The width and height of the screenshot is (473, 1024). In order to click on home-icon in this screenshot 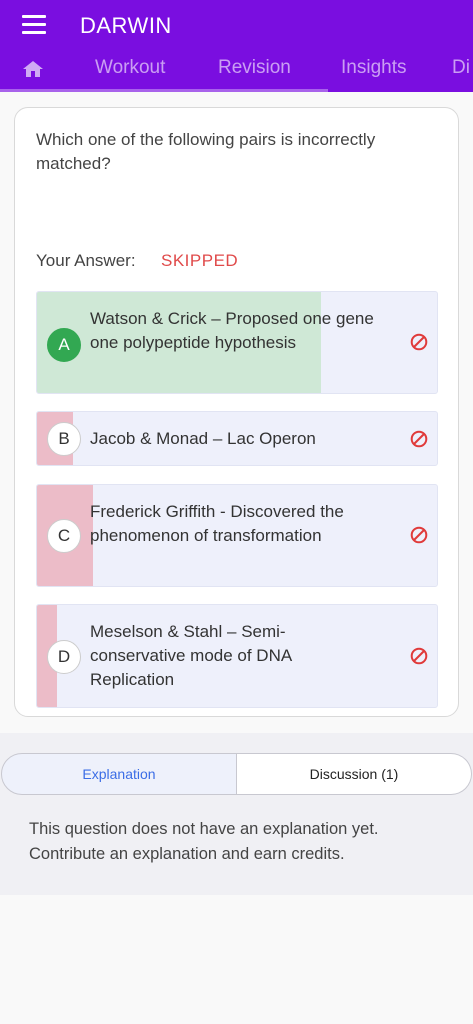, I will do `click(33, 69)`.